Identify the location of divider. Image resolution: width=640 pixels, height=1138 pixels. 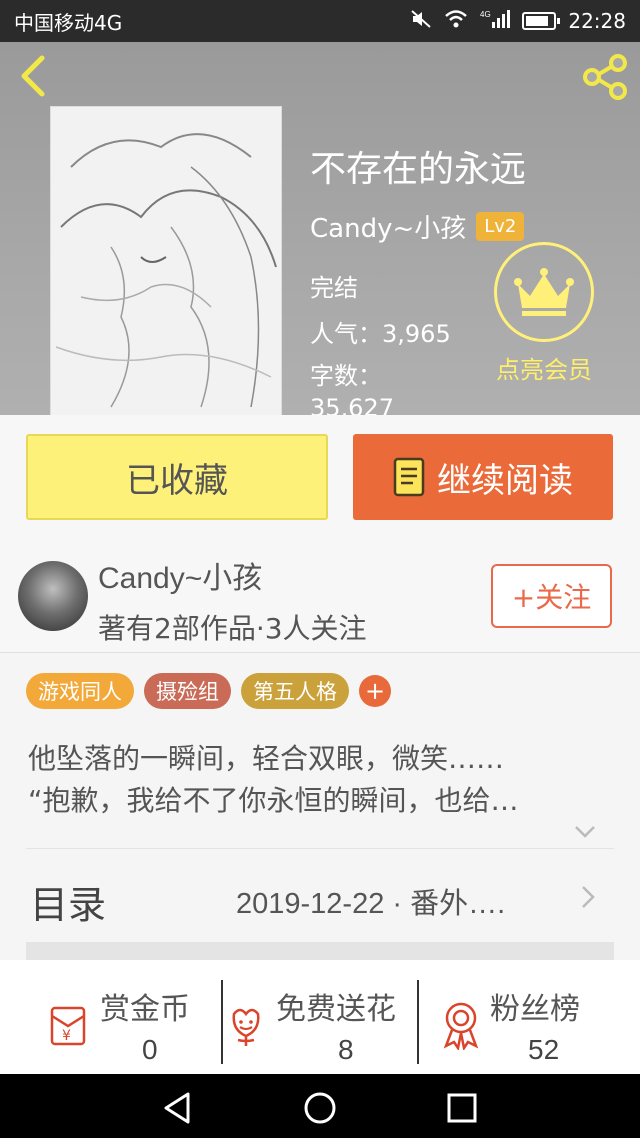
(320, 848).